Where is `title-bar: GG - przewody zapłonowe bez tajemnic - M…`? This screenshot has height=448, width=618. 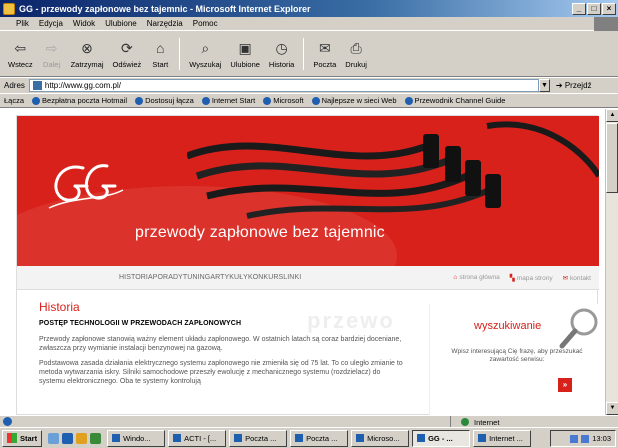
title-bar: GG - przewody zapłonowe bez tajemnic - M… is located at coordinates (309, 8).